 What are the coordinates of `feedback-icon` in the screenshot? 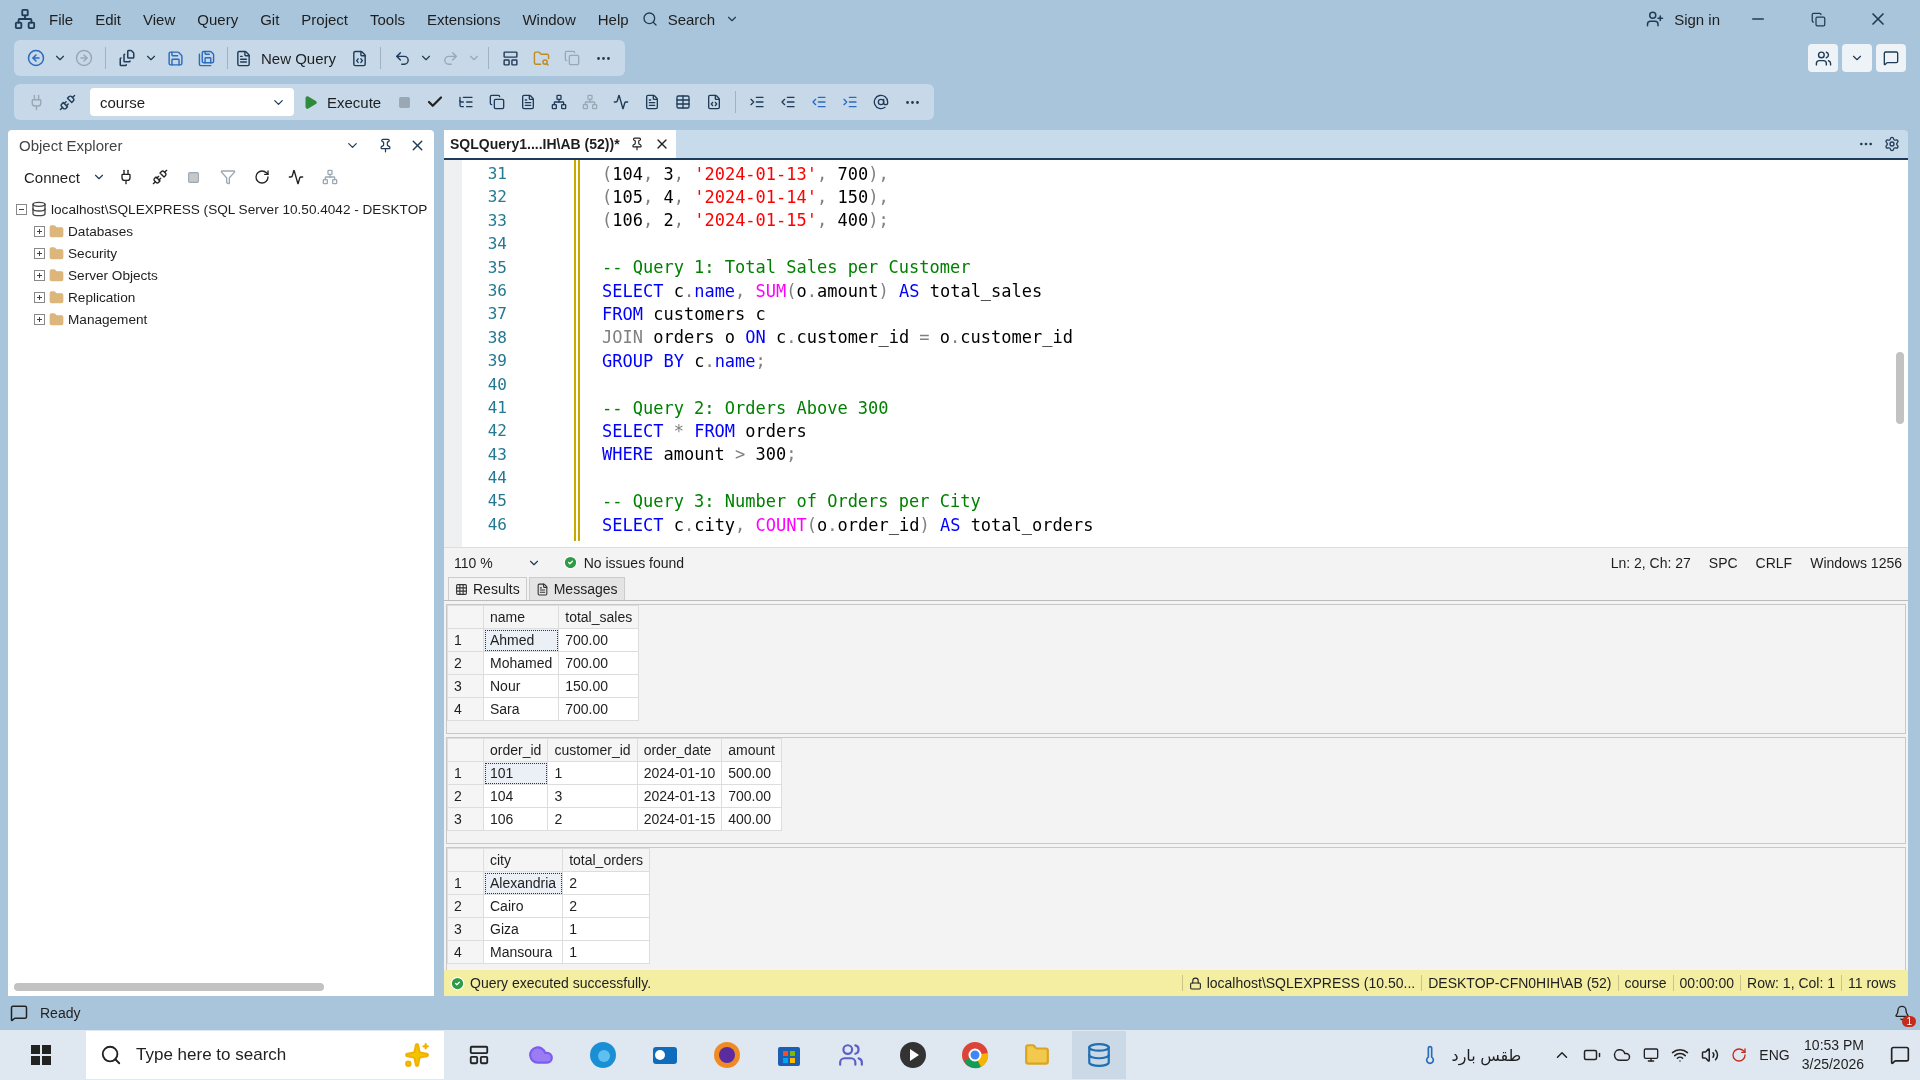 It's located at (1891, 58).